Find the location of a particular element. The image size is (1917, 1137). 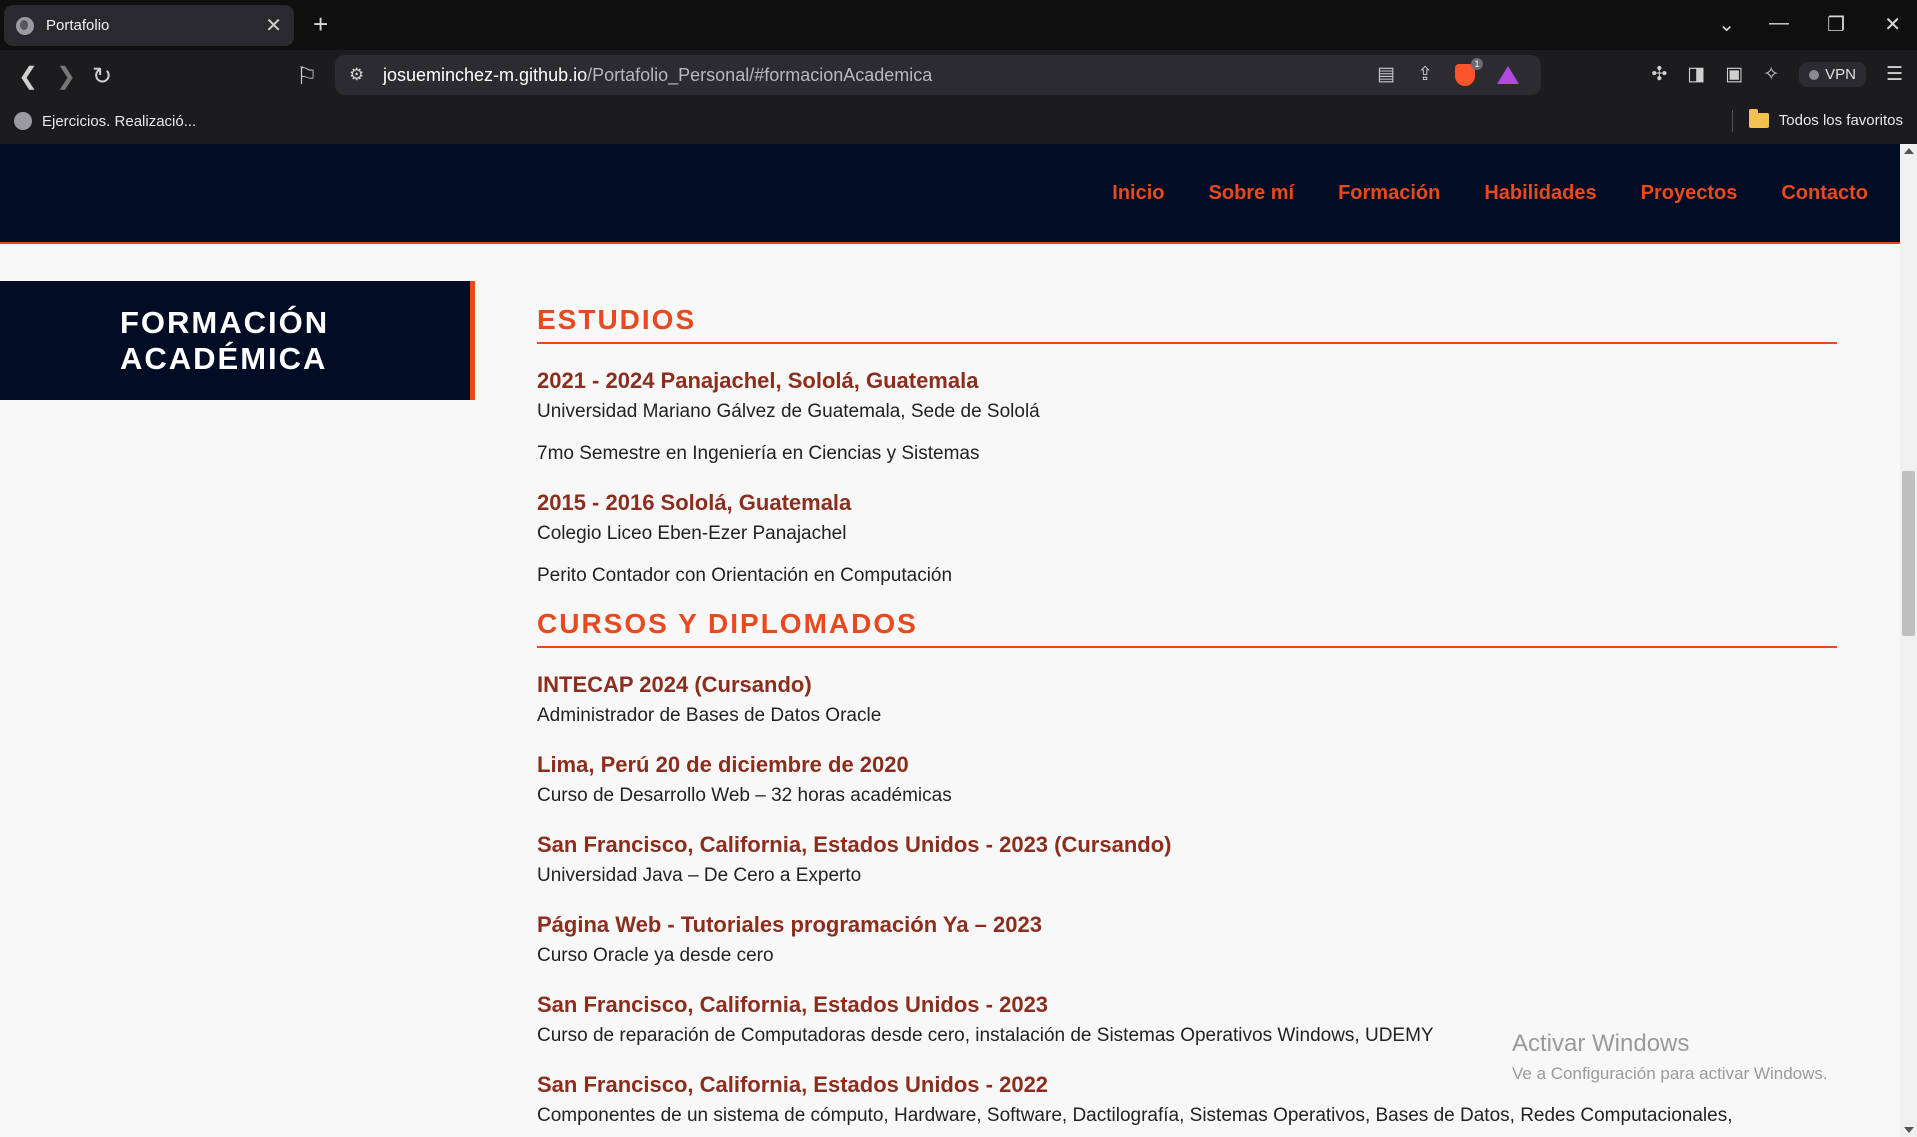

vpn-status-icon is located at coordinates (1814, 74).